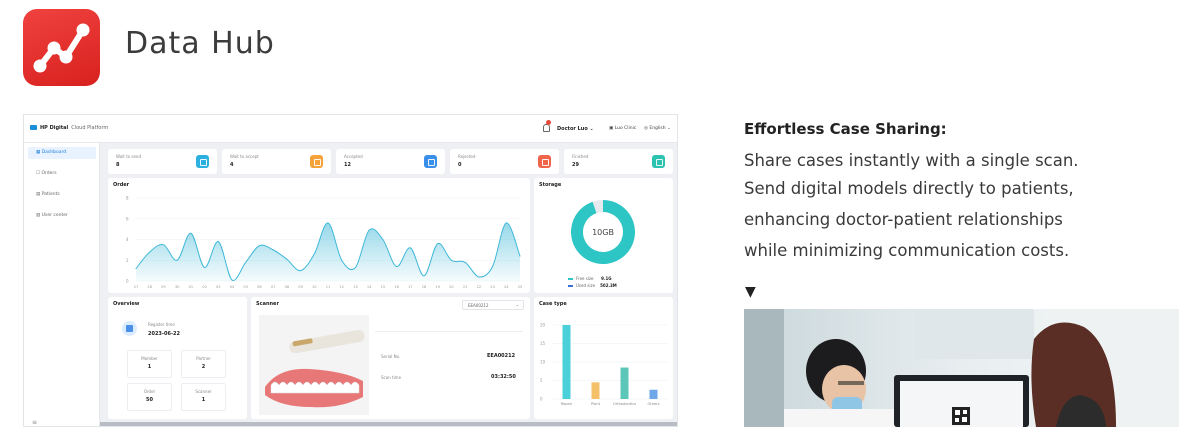 This screenshot has width=1179, height=427. What do you see at coordinates (657, 128) in the screenshot?
I see `language-menu: ◎ English ⌄` at bounding box center [657, 128].